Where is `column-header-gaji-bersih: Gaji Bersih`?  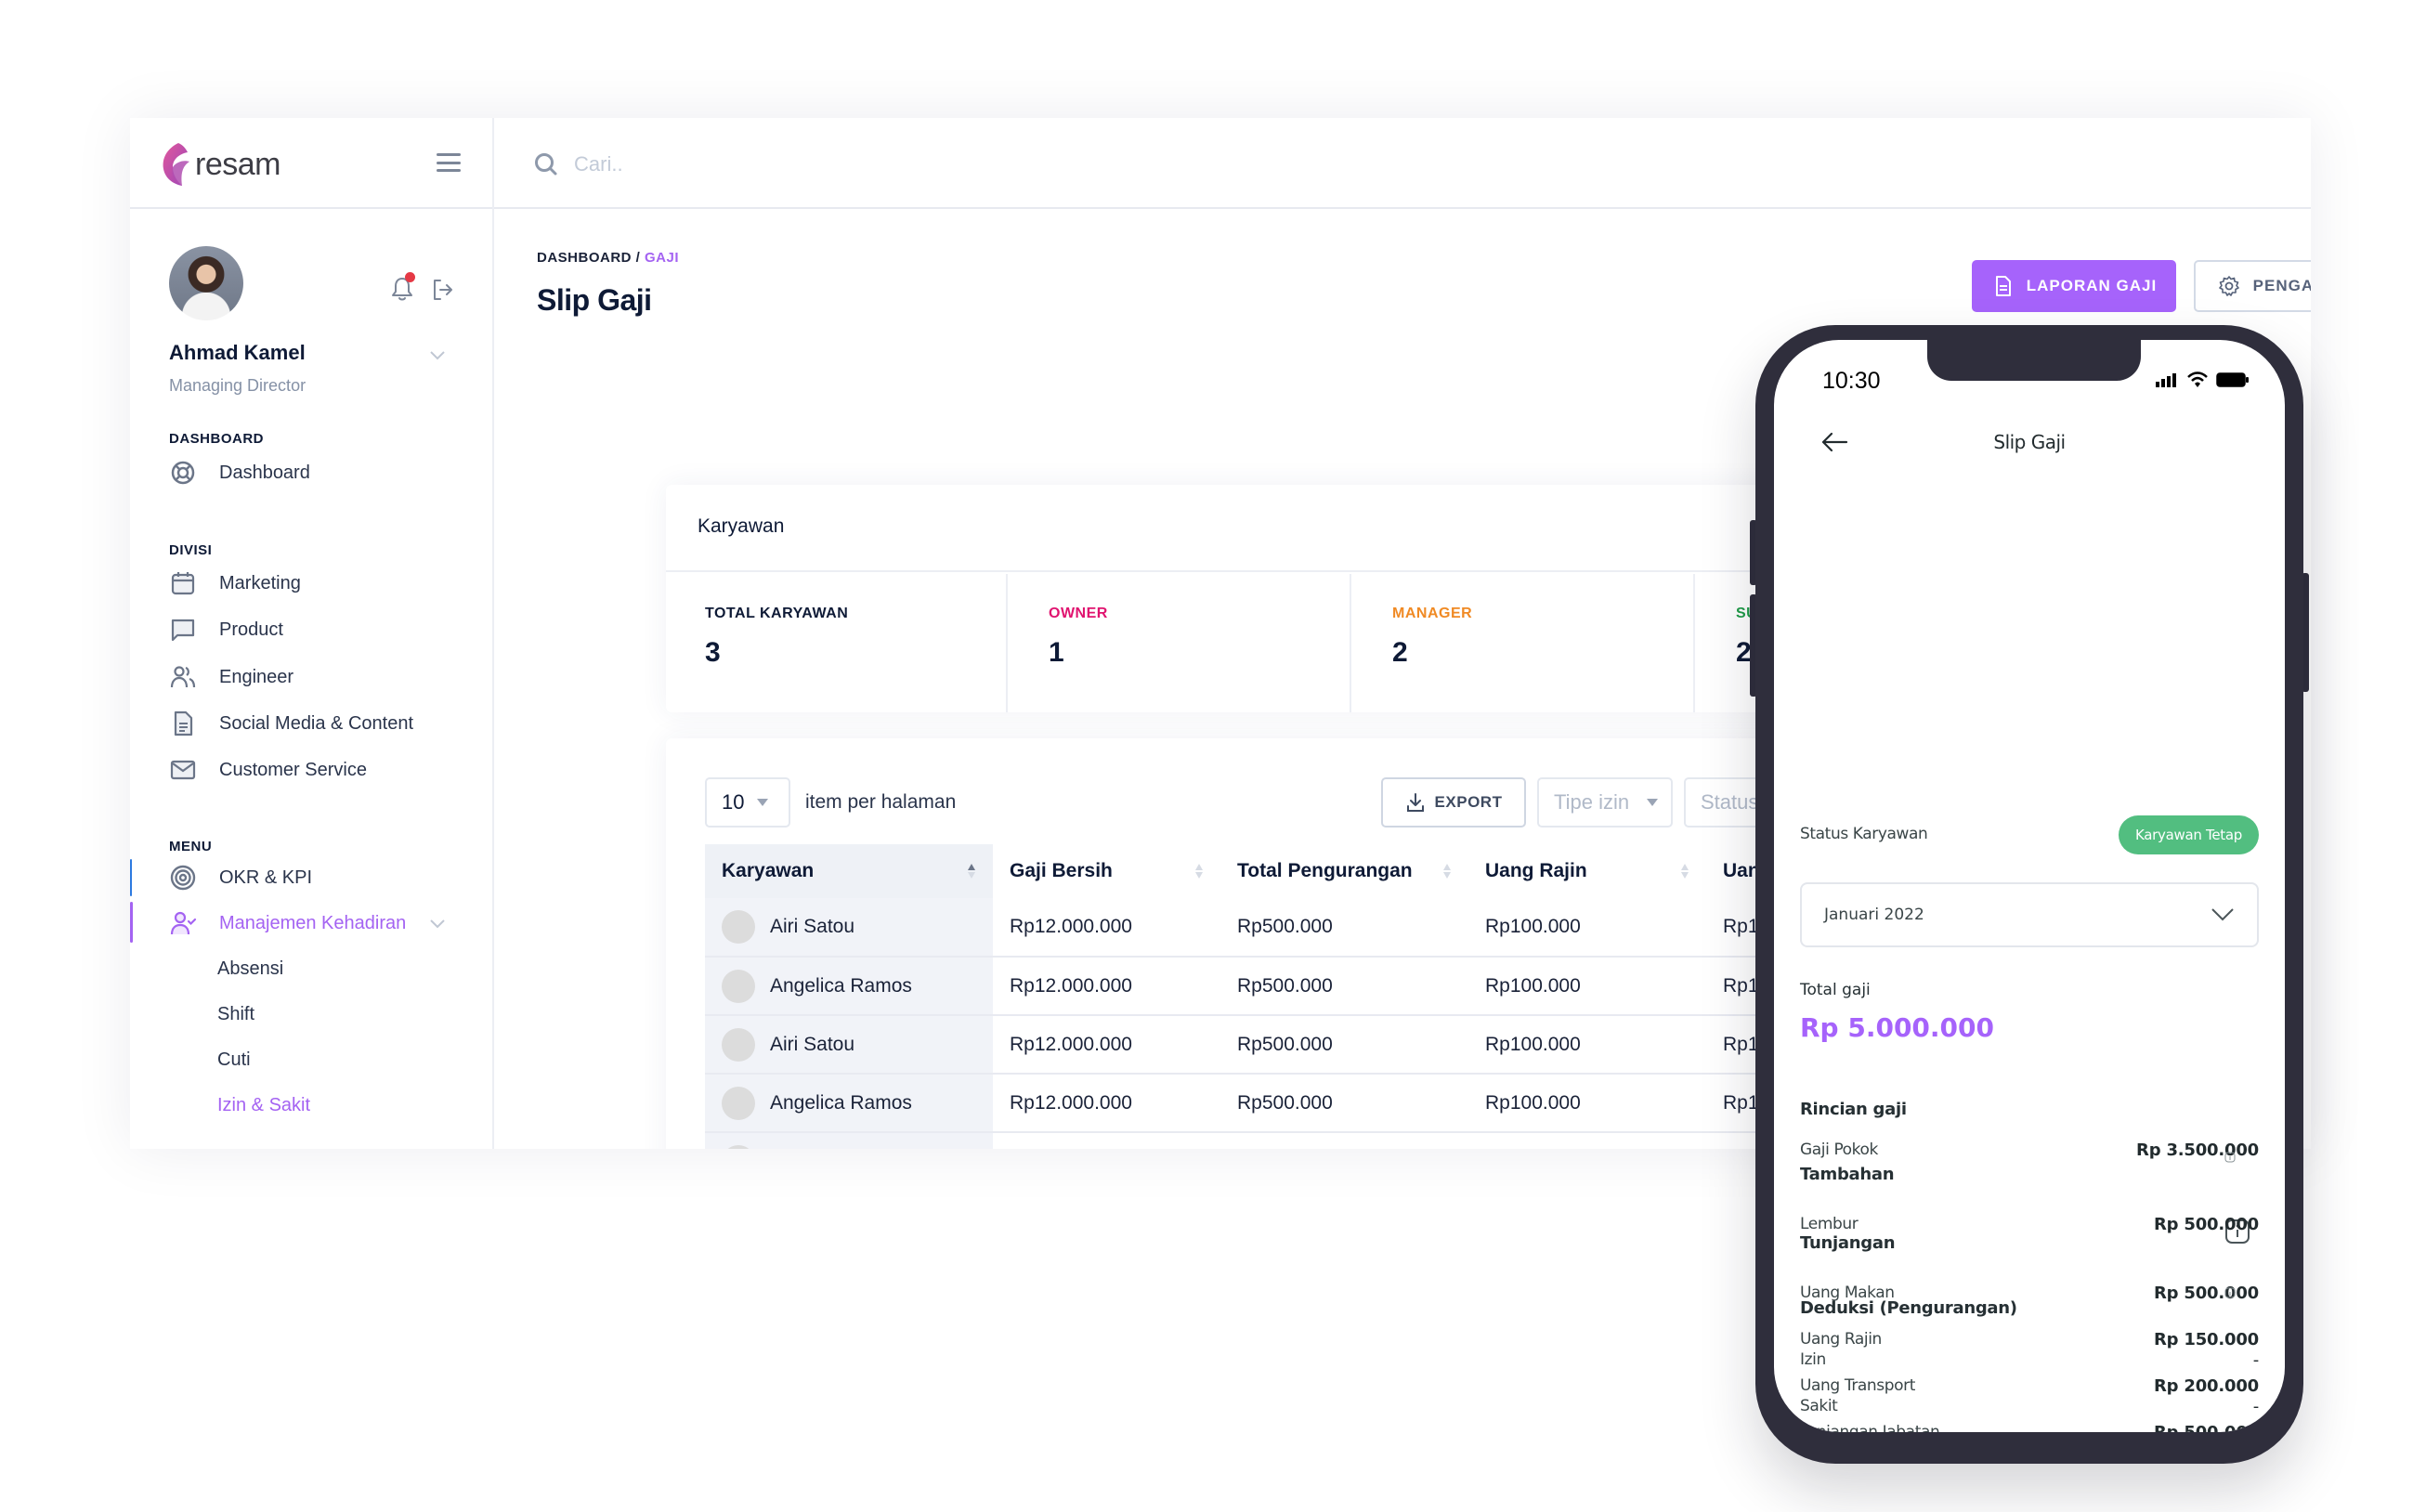
column-header-gaji-bersih: Gaji Bersih is located at coordinates (1106, 871).